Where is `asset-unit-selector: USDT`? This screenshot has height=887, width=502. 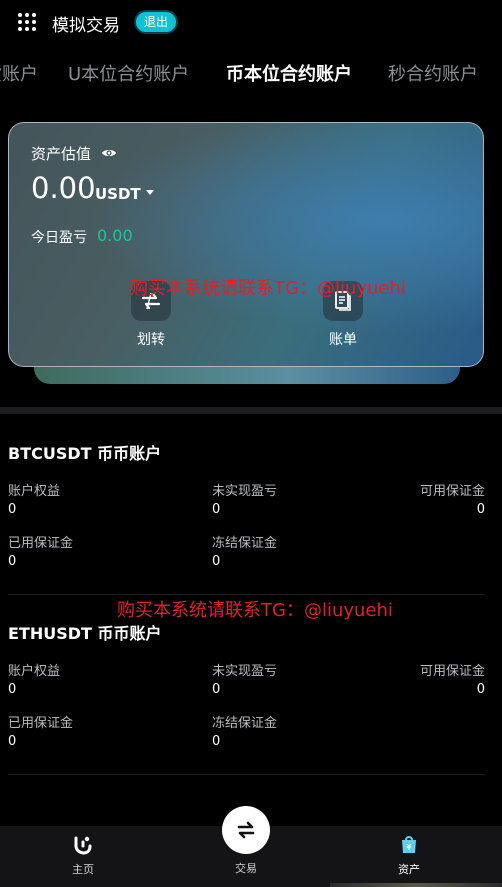 asset-unit-selector: USDT is located at coordinates (118, 194).